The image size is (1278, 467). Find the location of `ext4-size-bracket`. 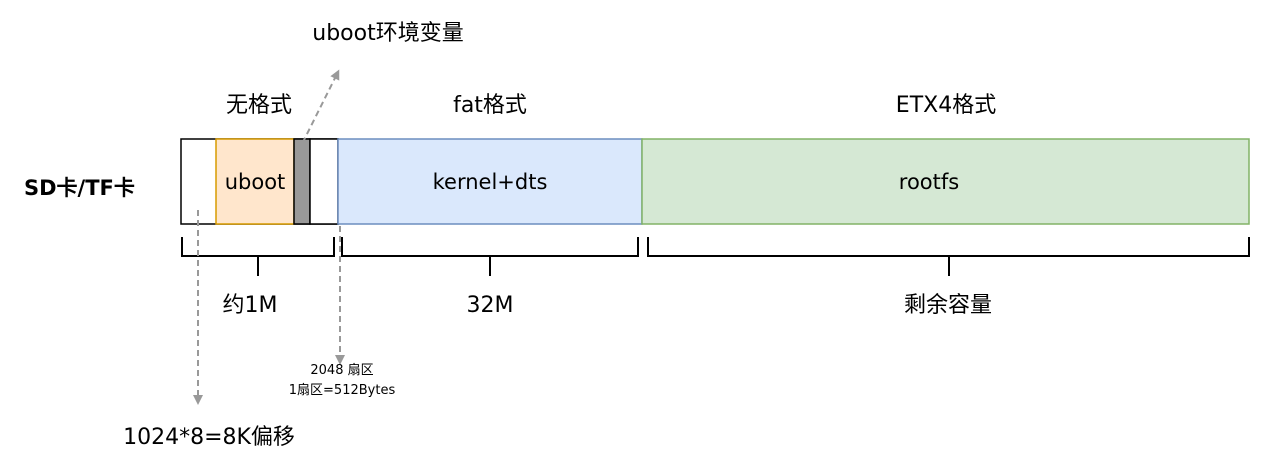

ext4-size-bracket is located at coordinates (948, 256).